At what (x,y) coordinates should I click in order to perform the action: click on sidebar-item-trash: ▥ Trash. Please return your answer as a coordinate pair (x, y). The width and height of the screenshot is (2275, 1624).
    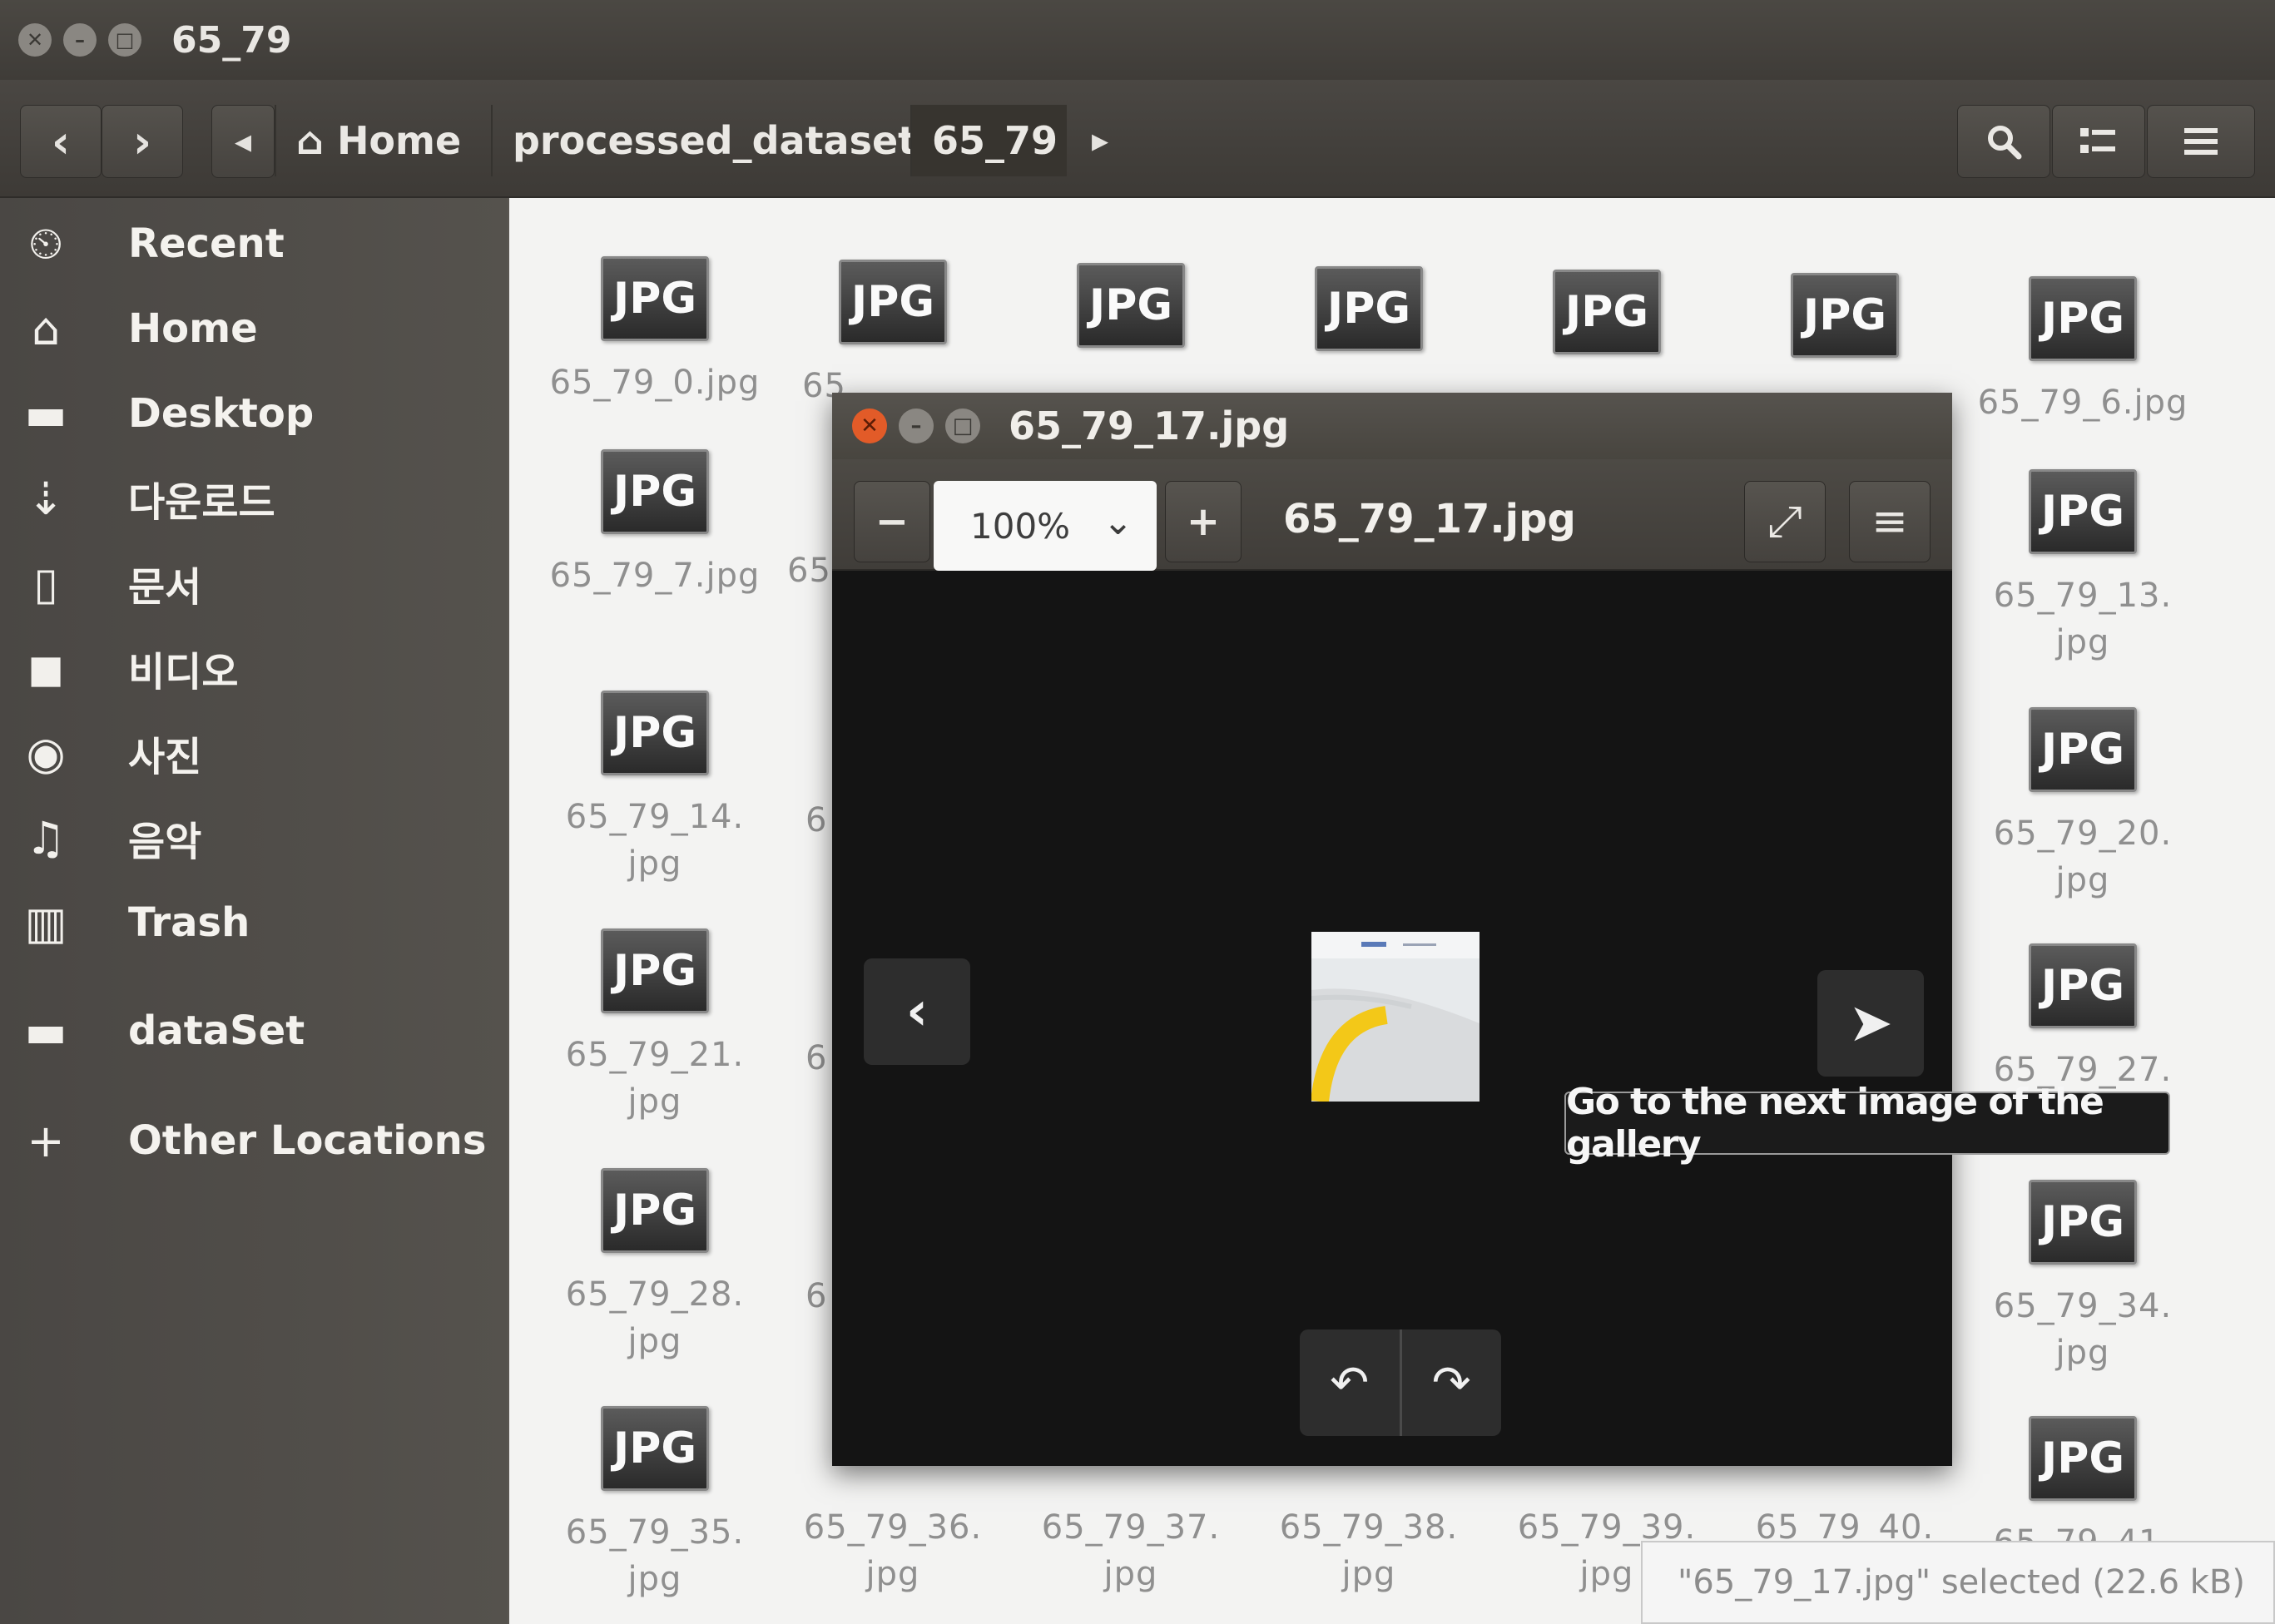
    Looking at the image, I should click on (254, 922).